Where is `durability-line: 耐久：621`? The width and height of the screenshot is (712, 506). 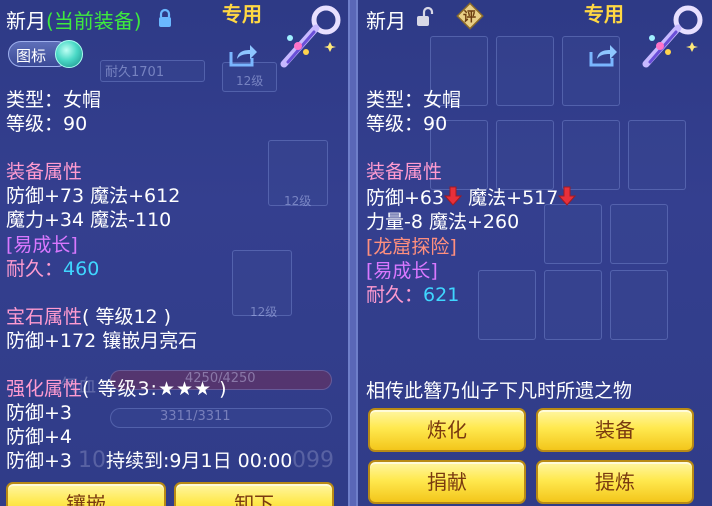 durability-line: 耐久：621 is located at coordinates (412, 295).